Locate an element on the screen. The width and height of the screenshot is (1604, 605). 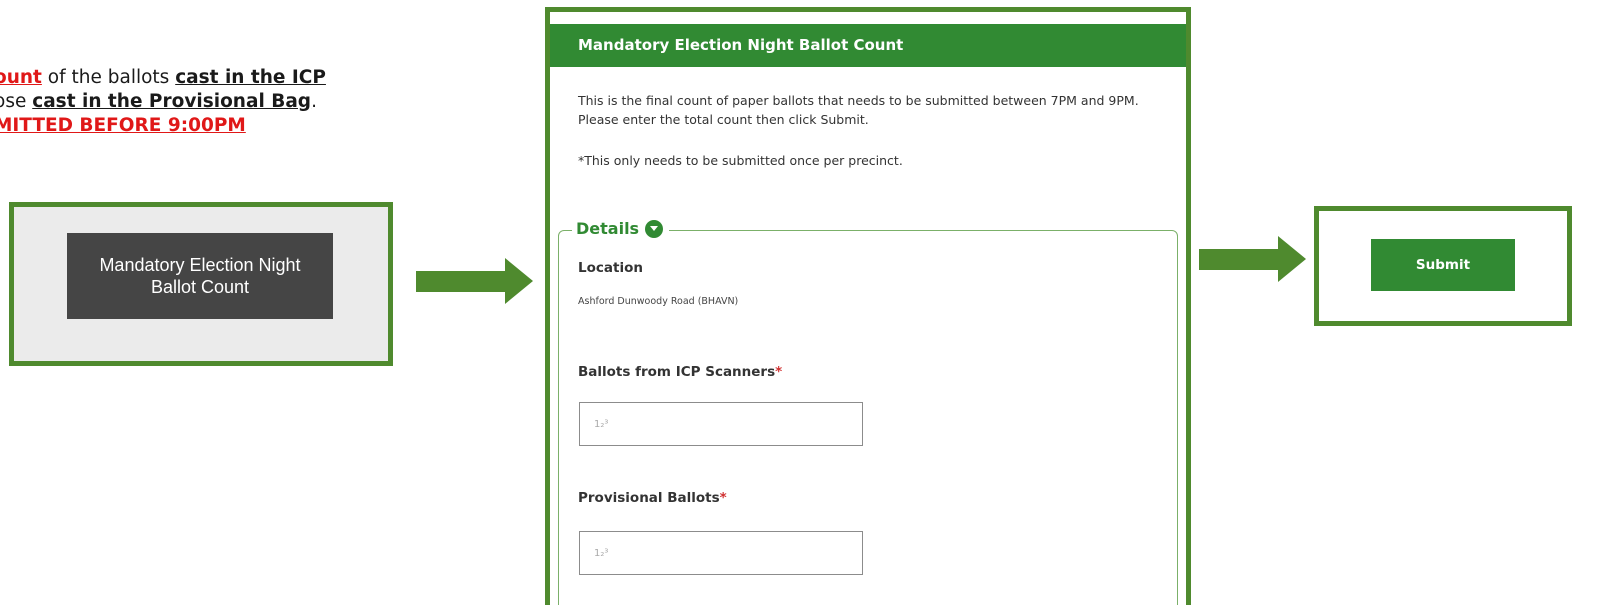
instruction-line-1: ount of the ballots cast in the ICP is located at coordinates (232, 78).